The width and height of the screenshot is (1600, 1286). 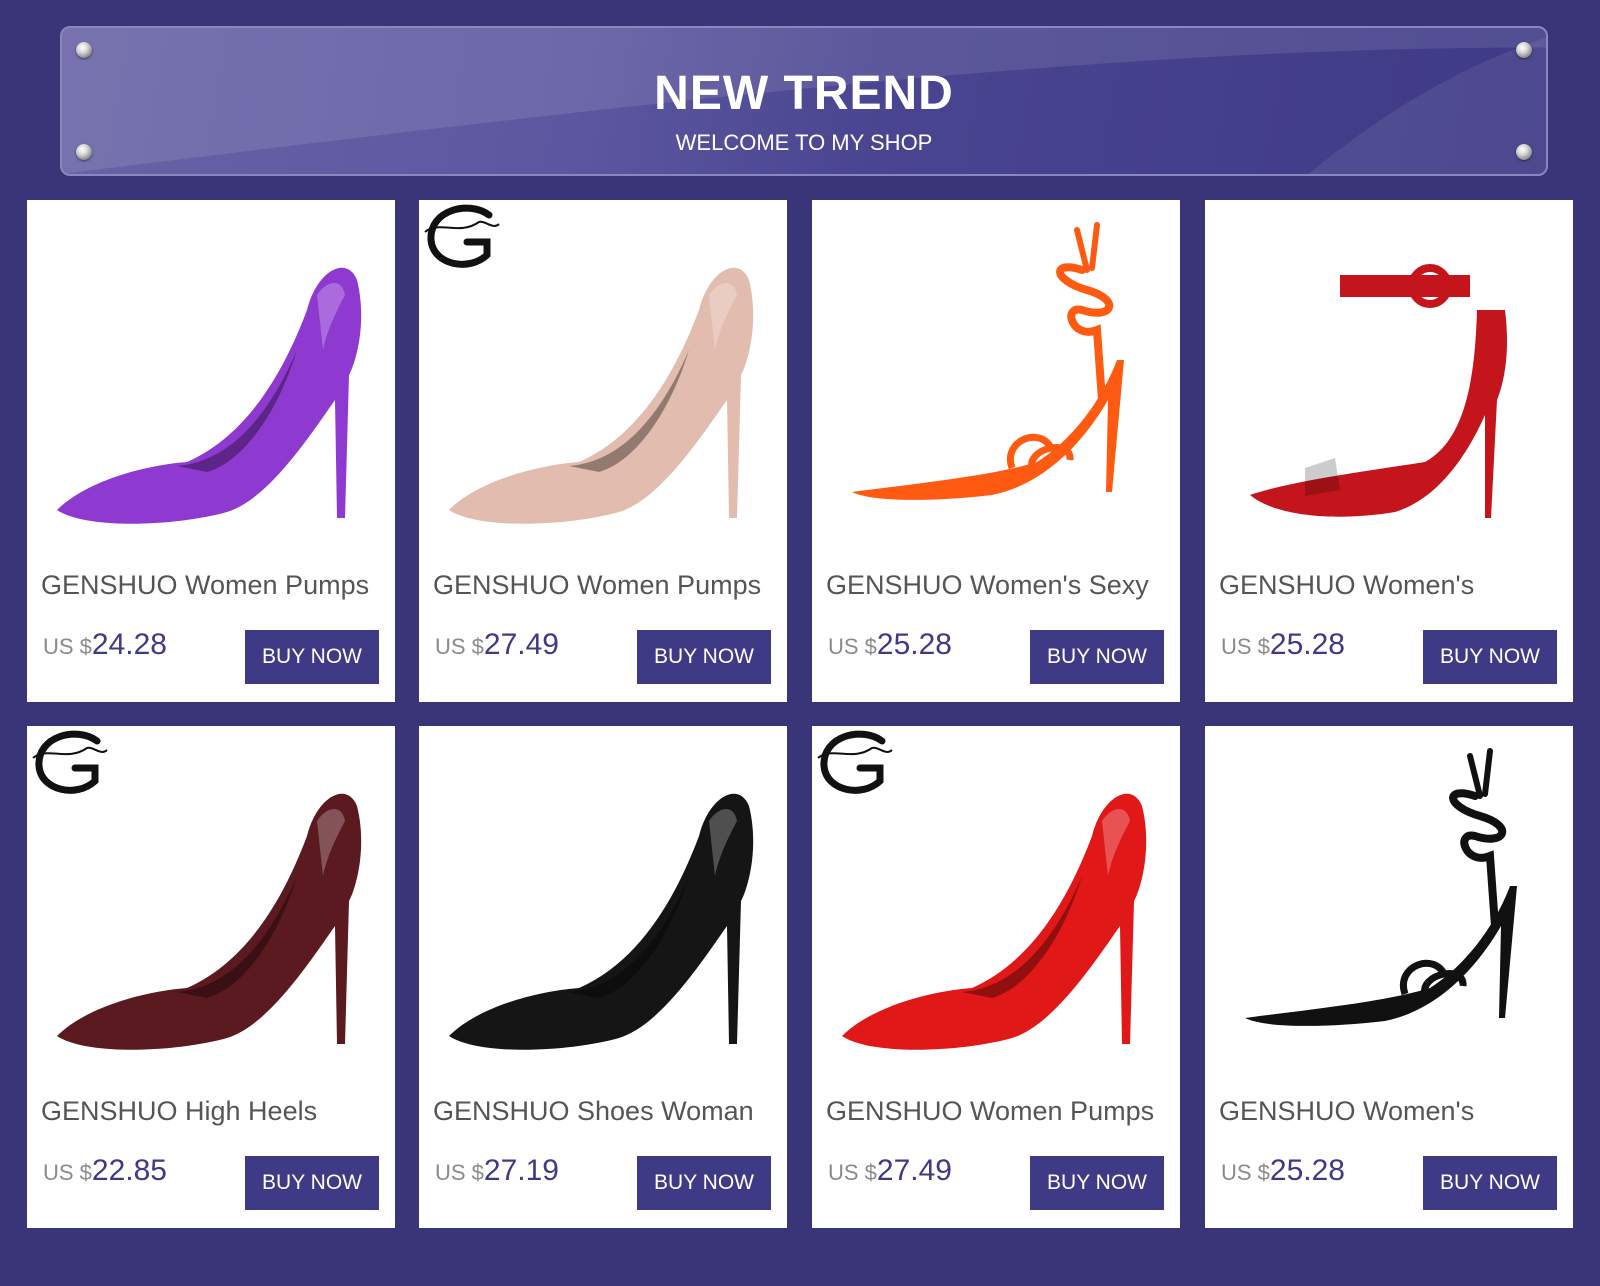 What do you see at coordinates (129, 644) in the screenshot?
I see `price-value: 24.28` at bounding box center [129, 644].